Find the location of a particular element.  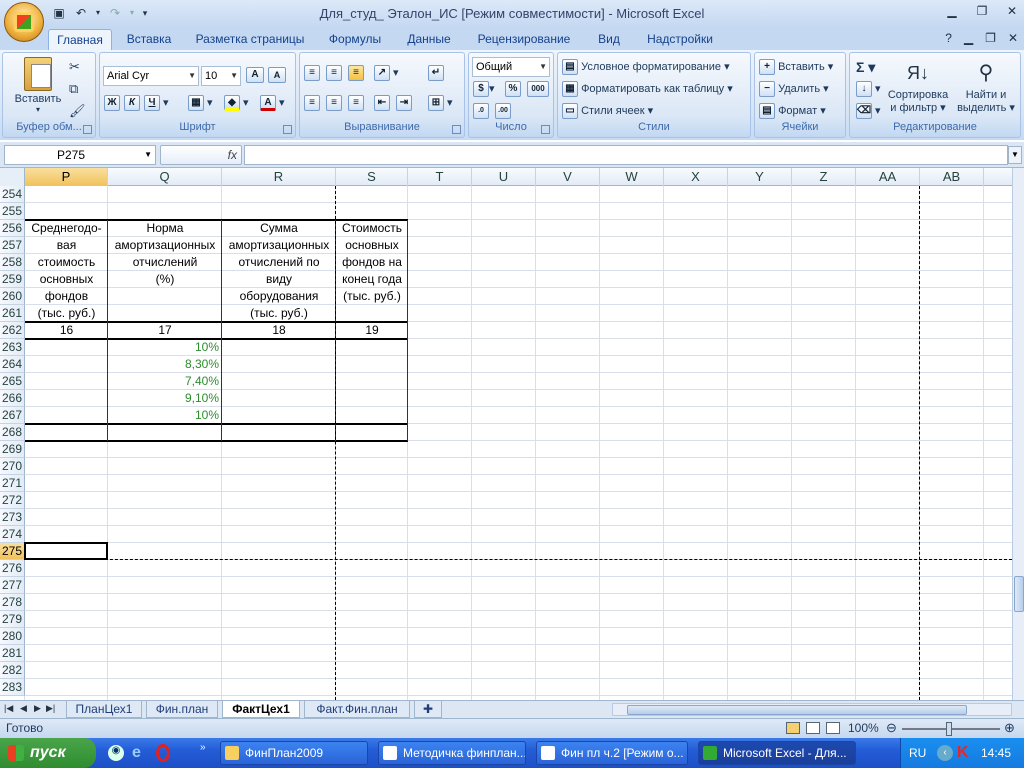

align-right-button: ≡ is located at coordinates (356, 103).